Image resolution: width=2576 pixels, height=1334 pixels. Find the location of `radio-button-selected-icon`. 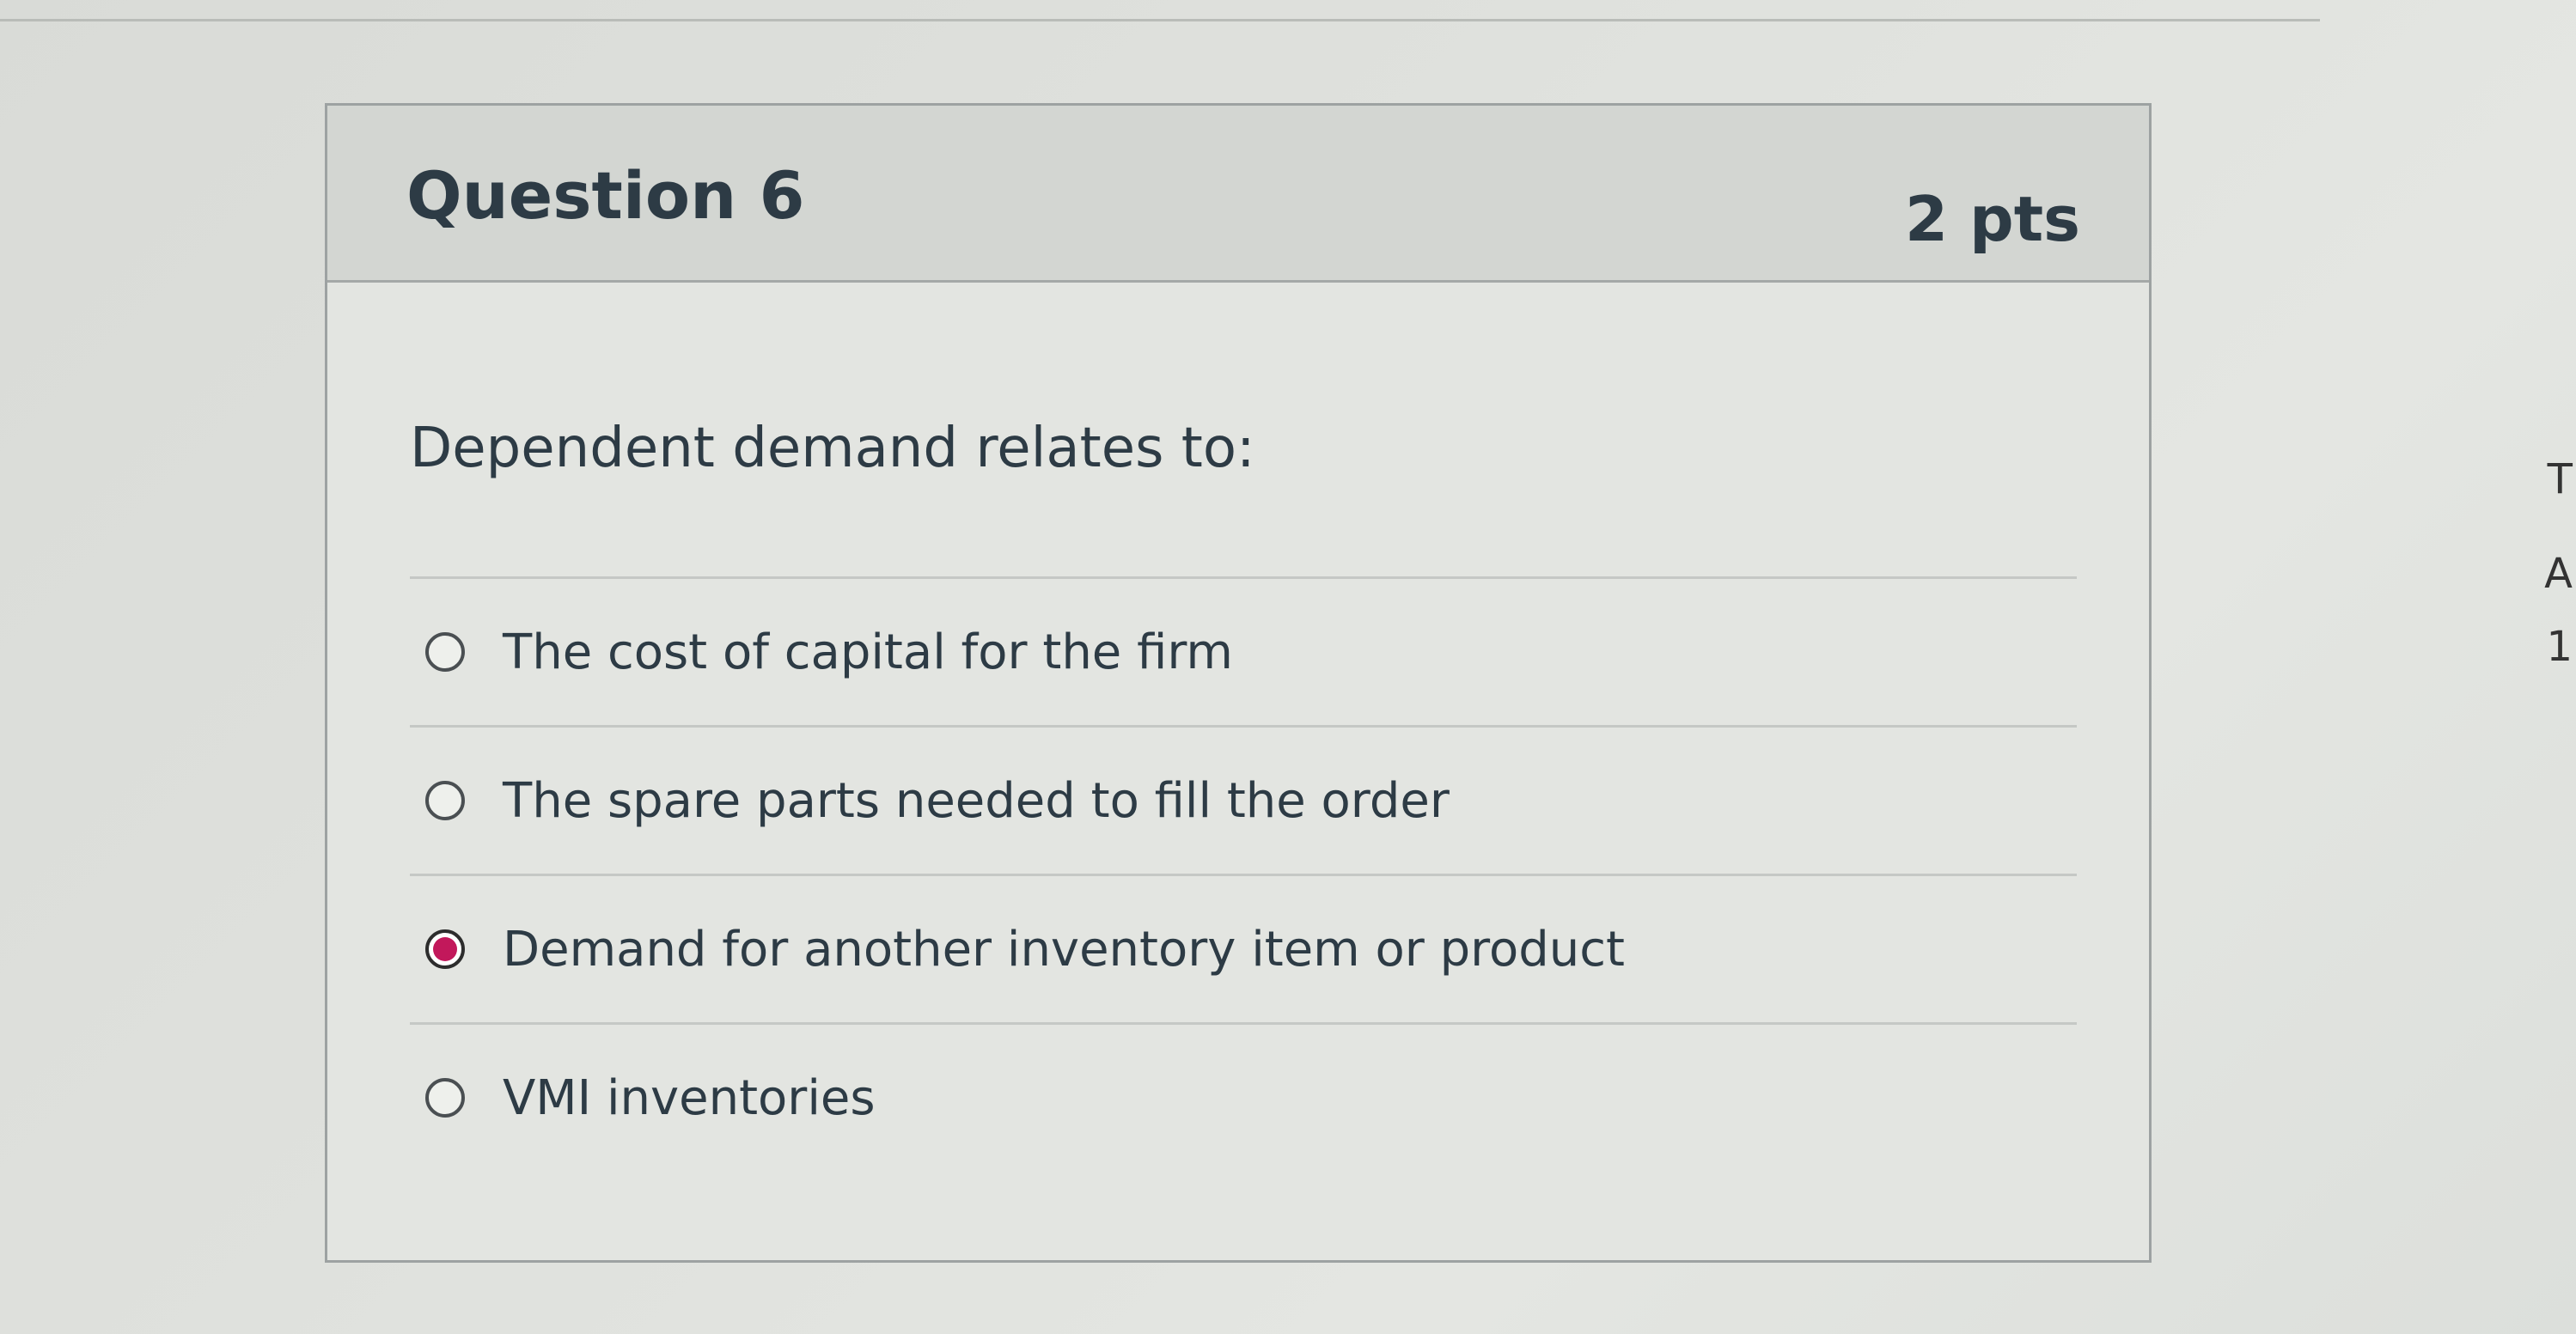

radio-button-selected-icon is located at coordinates (445, 949).